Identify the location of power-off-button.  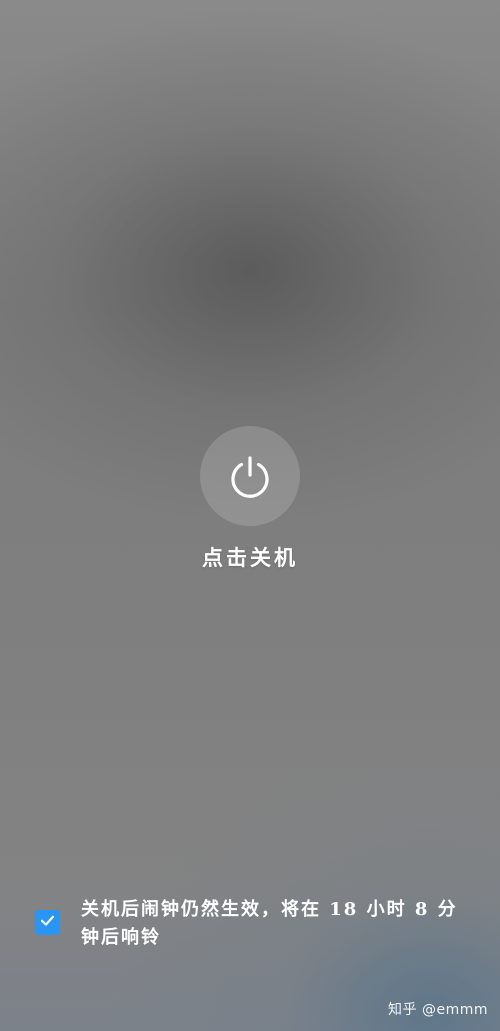
(250, 476).